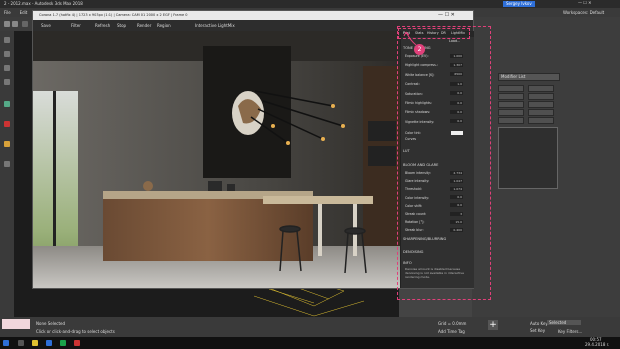 The image size is (620, 349). I want to click on workspace-selector: Workspaces: Default, so click(583, 13).